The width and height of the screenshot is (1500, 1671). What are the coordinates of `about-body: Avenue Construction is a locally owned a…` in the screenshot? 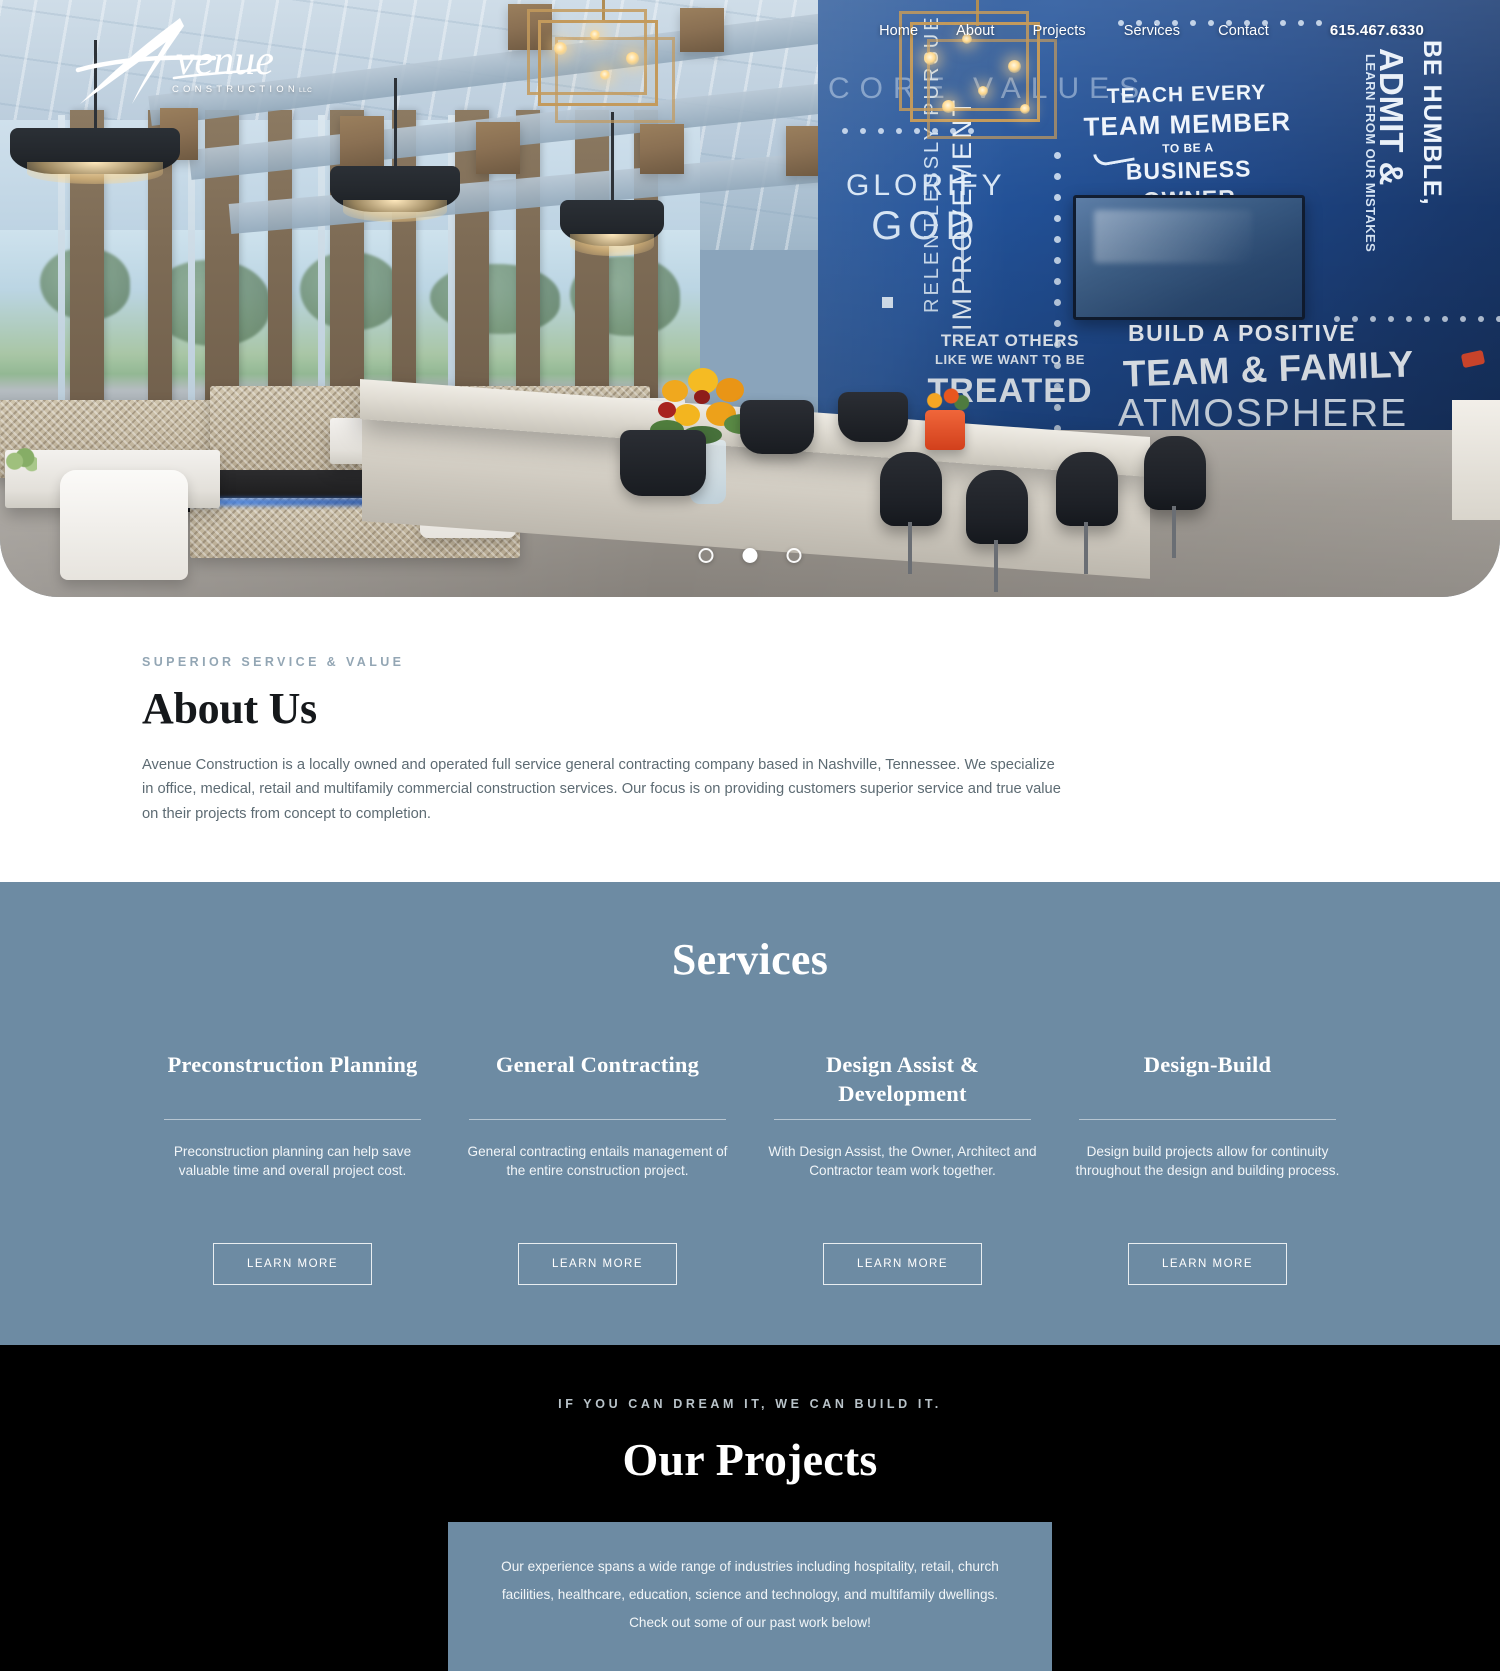 It's located at (601, 789).